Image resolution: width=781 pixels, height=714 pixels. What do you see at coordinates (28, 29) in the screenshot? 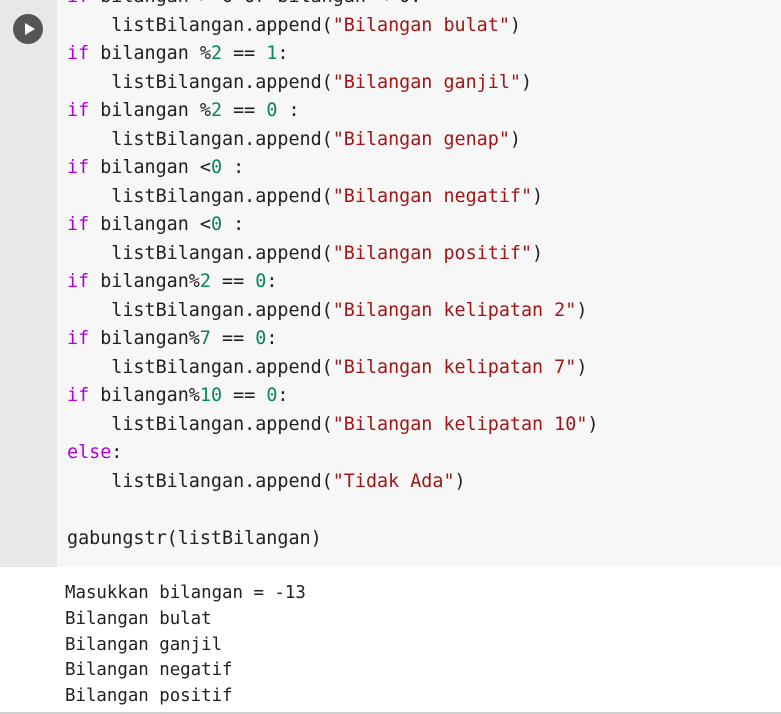
I see `run-cell-button` at bounding box center [28, 29].